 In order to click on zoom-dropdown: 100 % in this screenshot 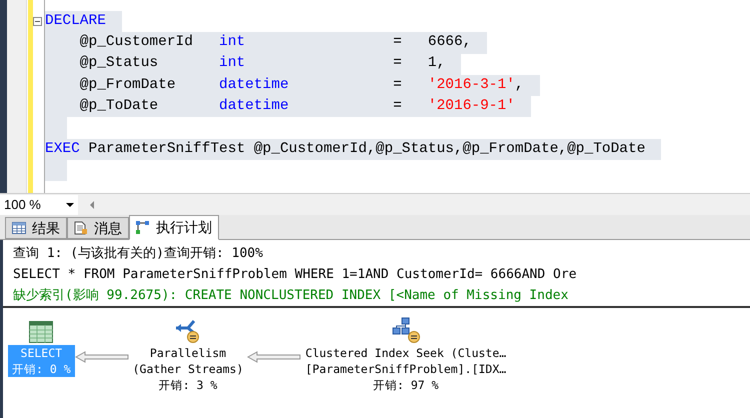, I will do `click(39, 204)`.